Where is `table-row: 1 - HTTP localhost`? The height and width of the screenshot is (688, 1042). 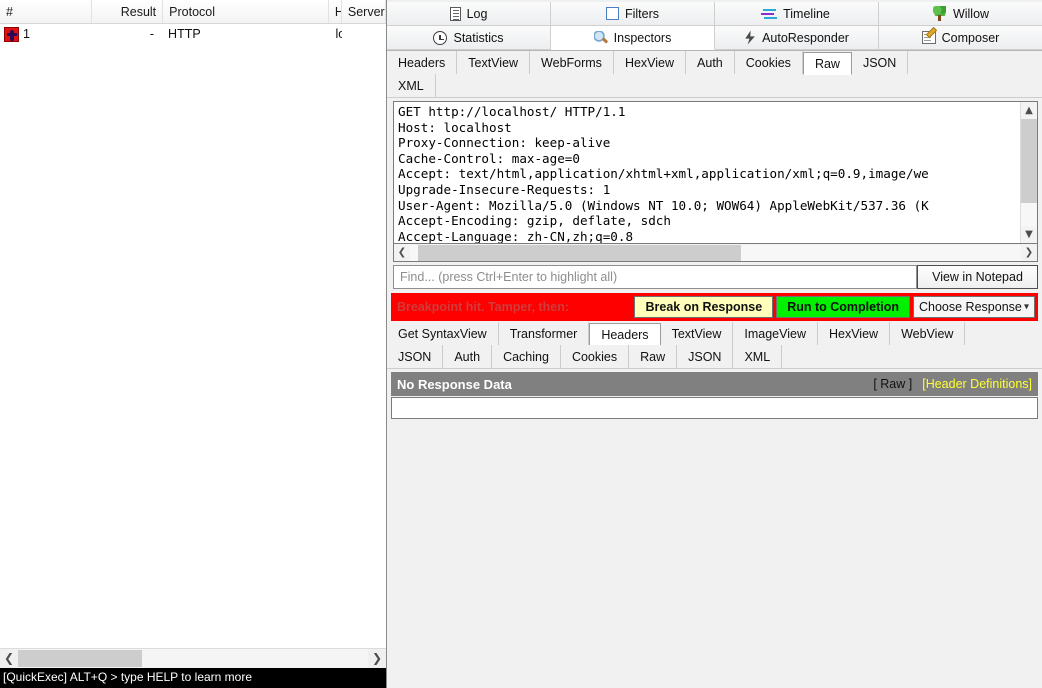 table-row: 1 - HTTP localhost is located at coordinates (193, 34).